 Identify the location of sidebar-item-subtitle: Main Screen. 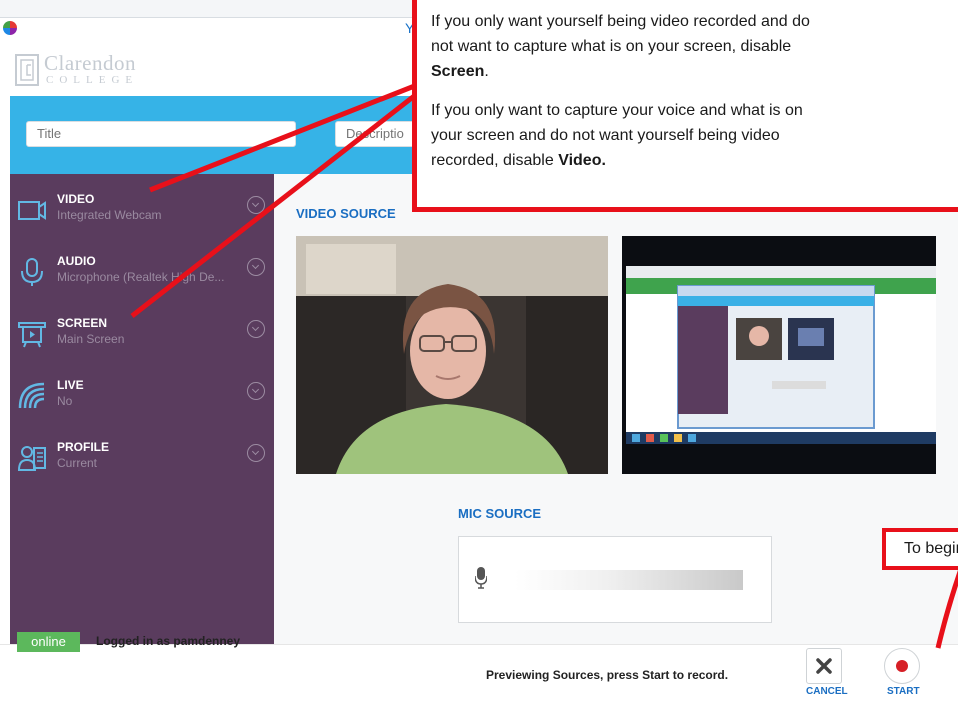
(91, 339).